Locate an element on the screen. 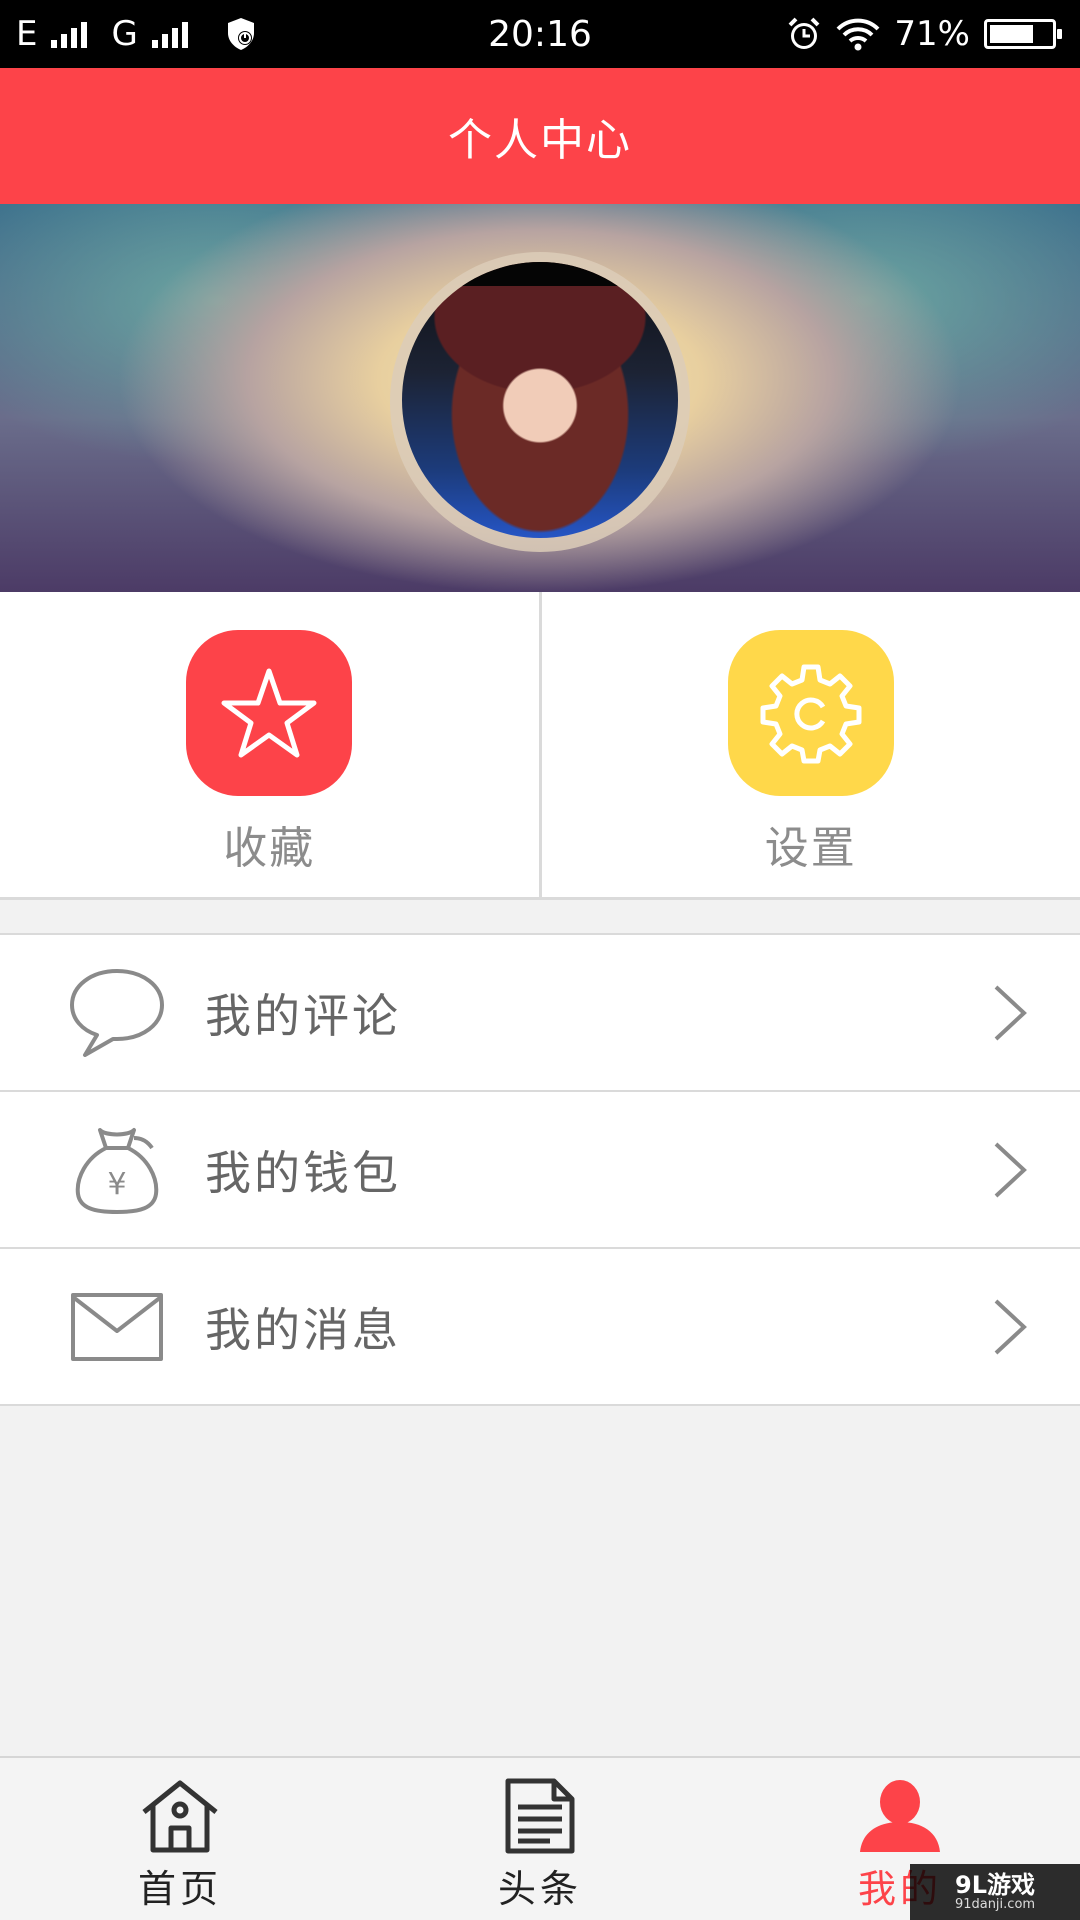  user-icon is located at coordinates (900, 1816).